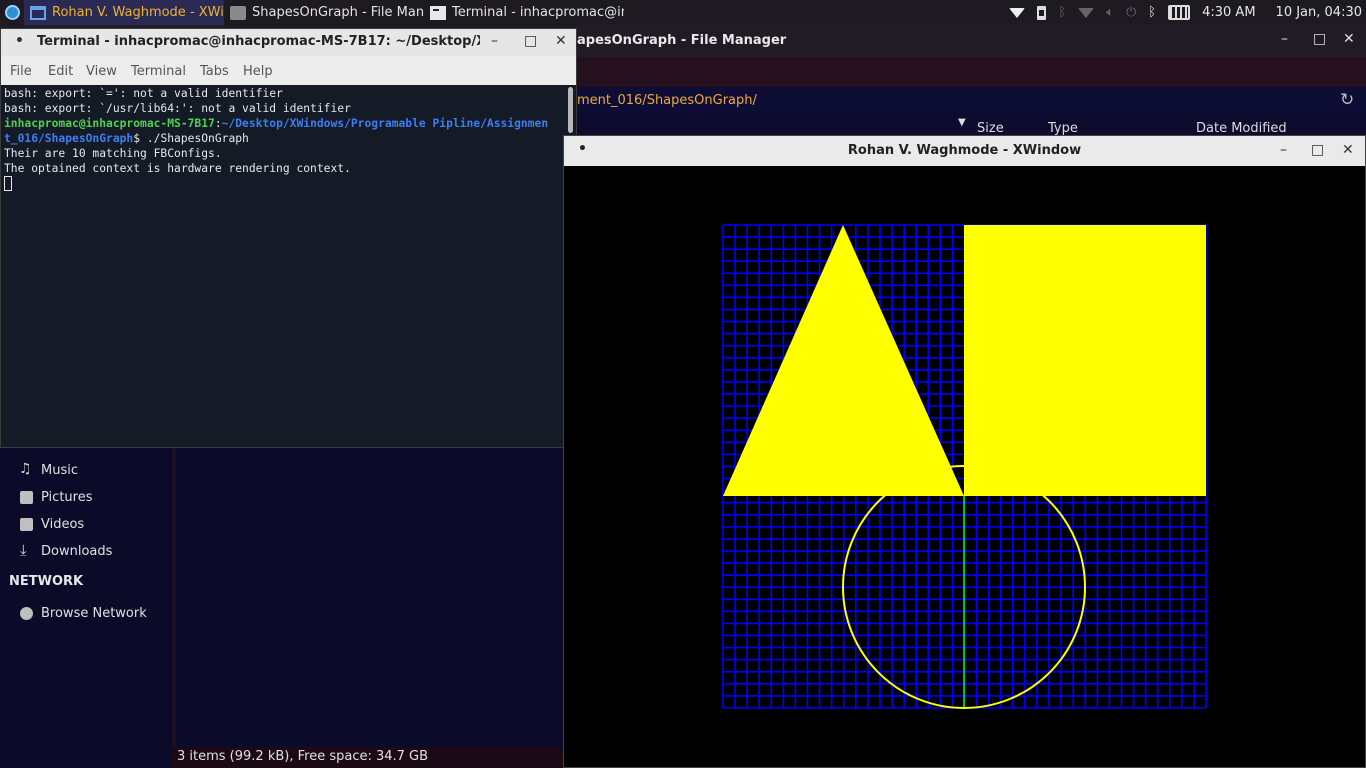  What do you see at coordinates (59, 470) in the screenshot?
I see `sidebar-item-label: Music` at bounding box center [59, 470].